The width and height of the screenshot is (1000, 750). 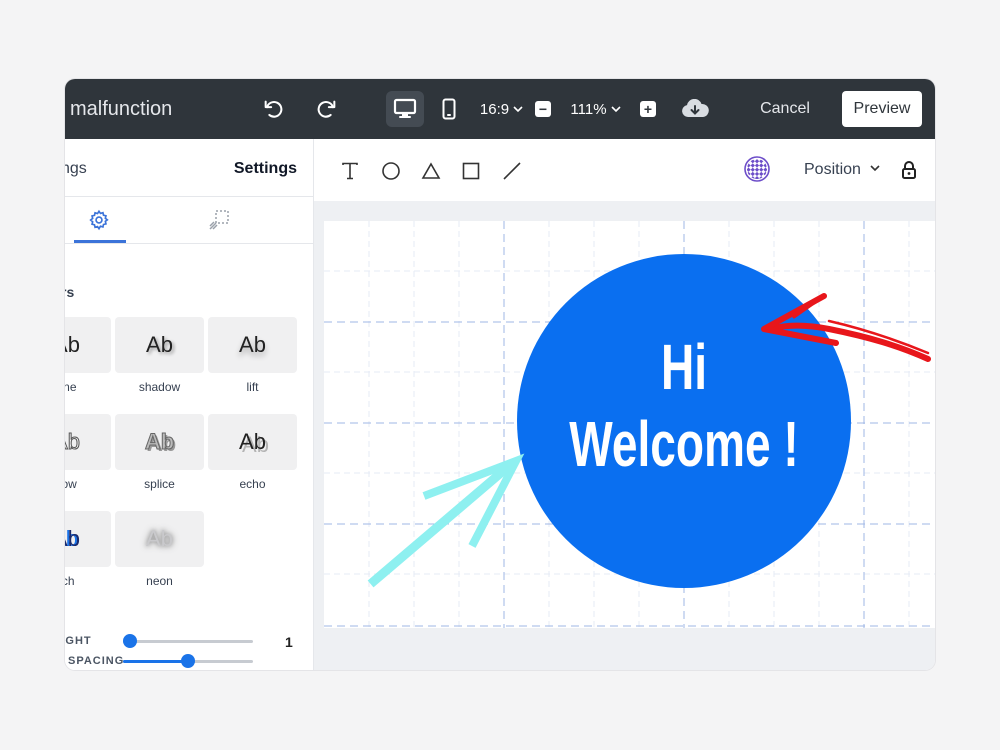 I want to click on effect-label: one, so click(x=71, y=387).